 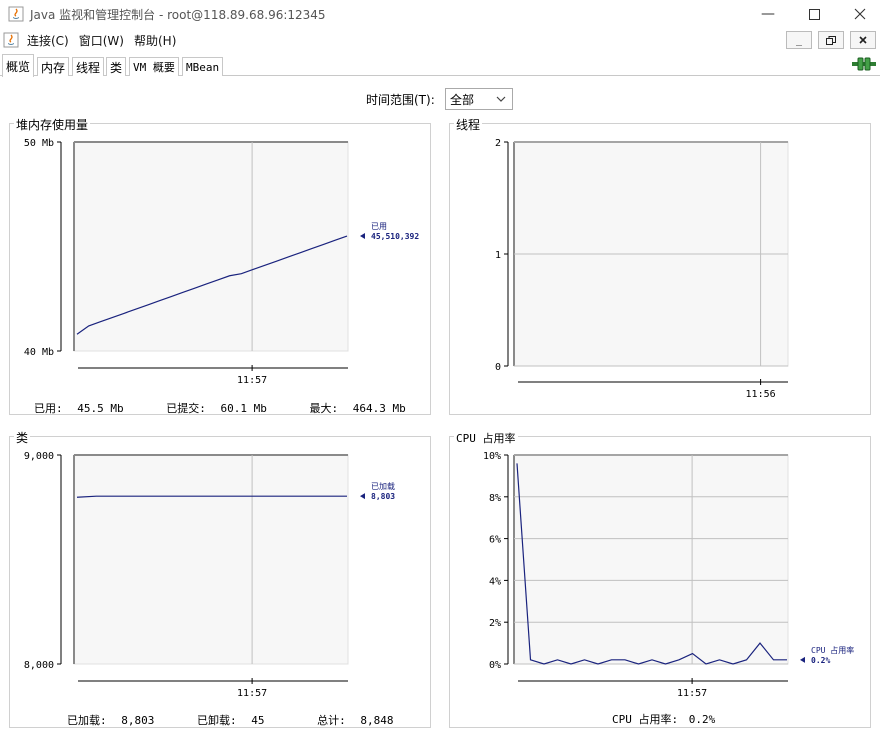 I want to click on classes-loaded-label: 已加载:, so click(x=87, y=720).